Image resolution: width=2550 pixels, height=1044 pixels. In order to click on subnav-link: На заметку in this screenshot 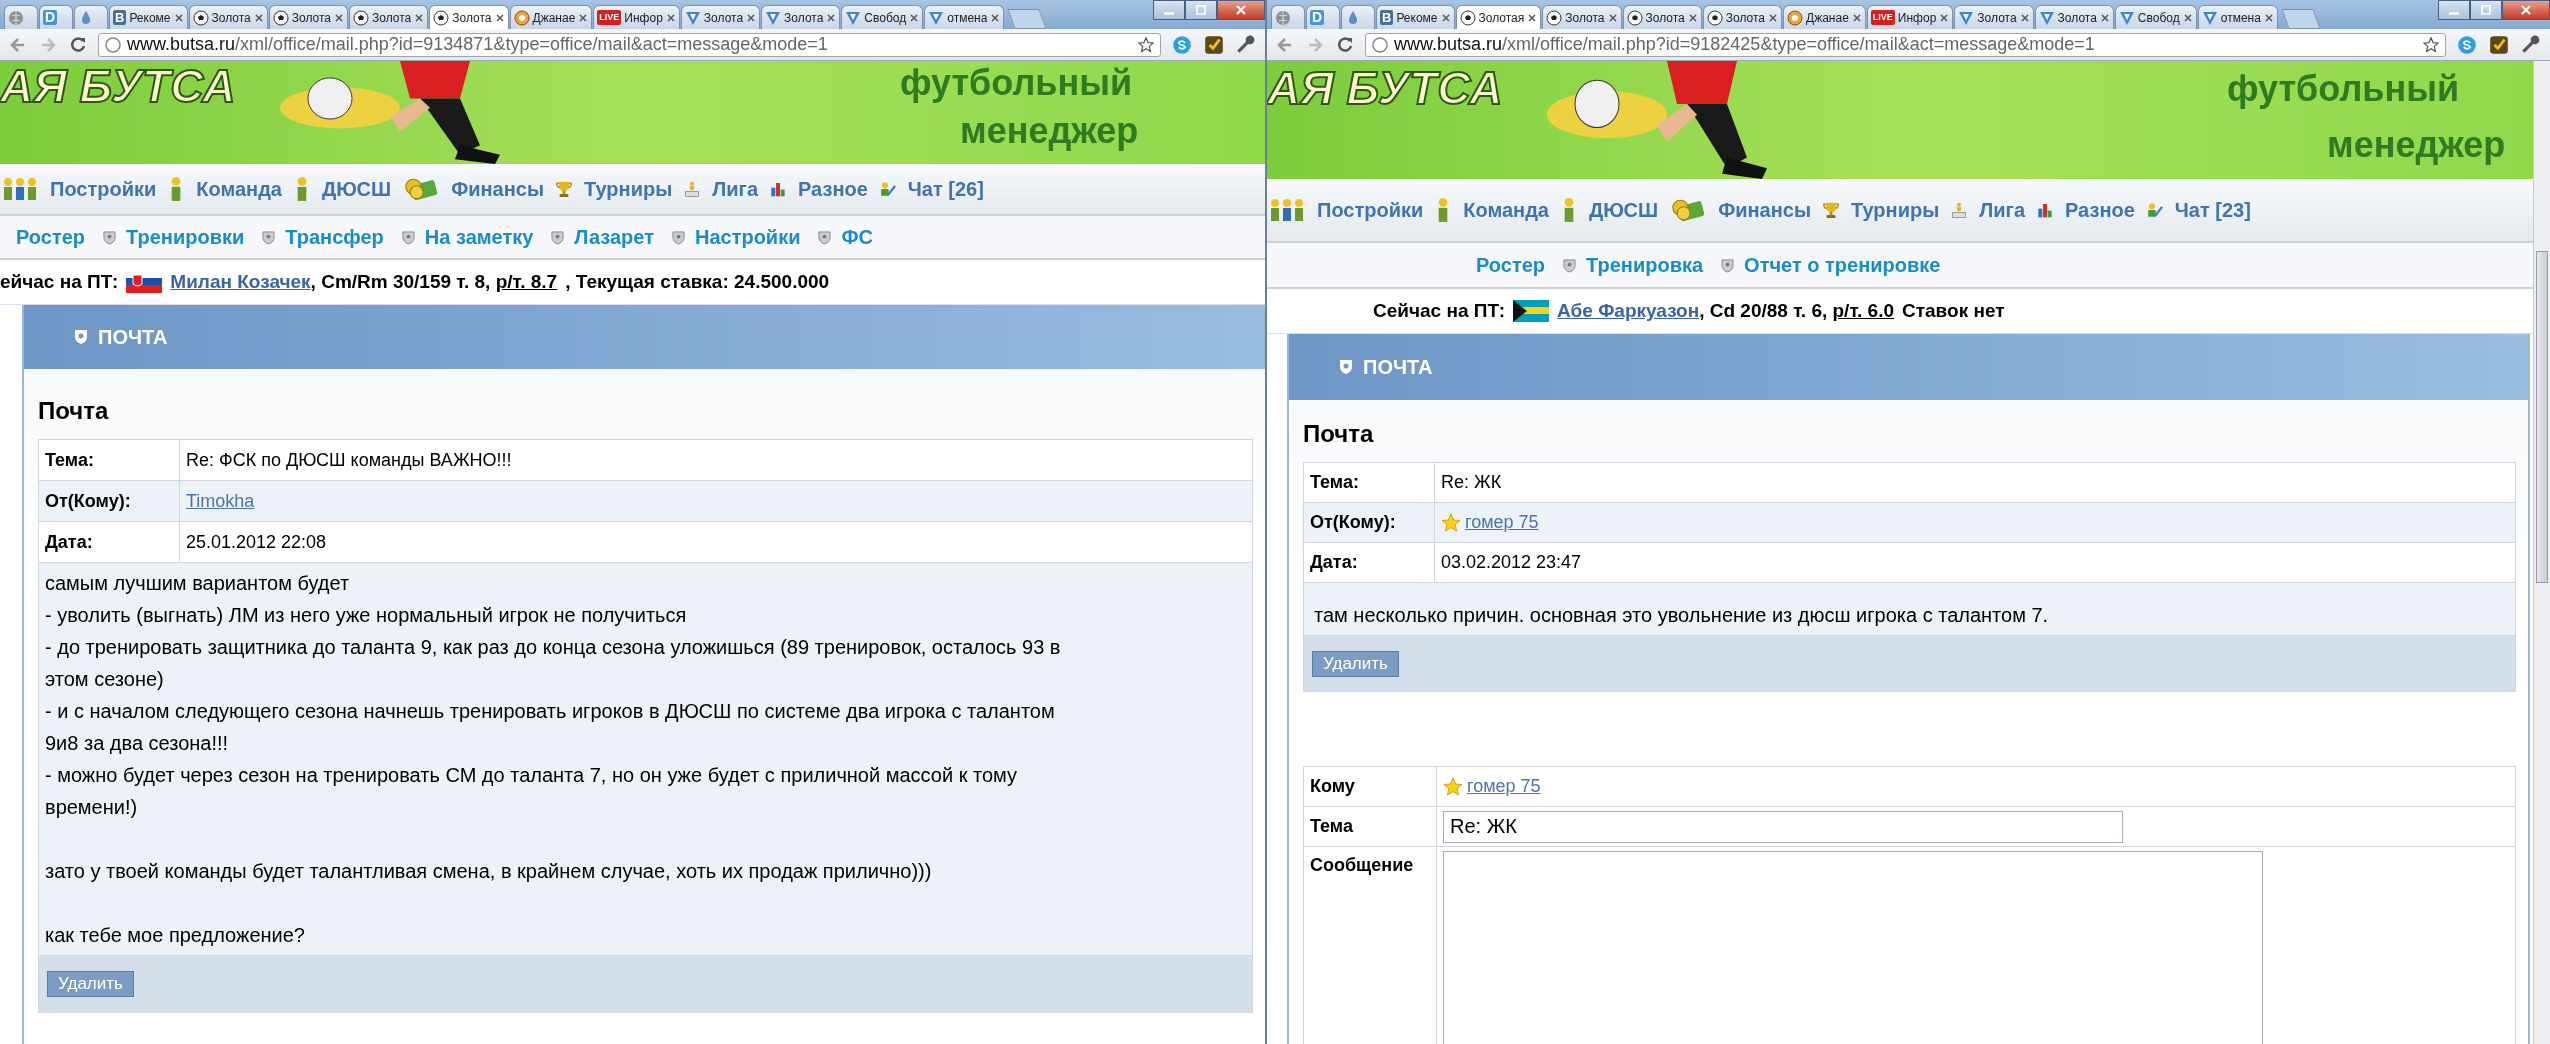, I will do `click(479, 237)`.